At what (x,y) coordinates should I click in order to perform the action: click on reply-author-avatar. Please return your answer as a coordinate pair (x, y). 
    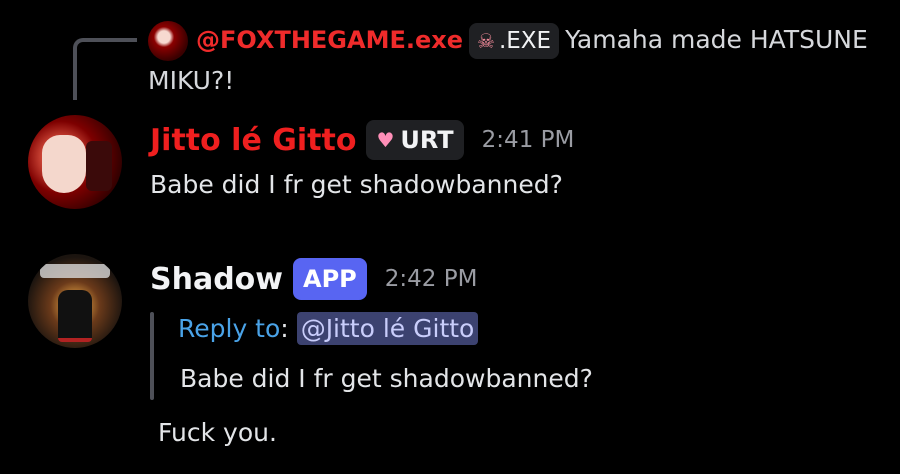
    Looking at the image, I should click on (168, 41).